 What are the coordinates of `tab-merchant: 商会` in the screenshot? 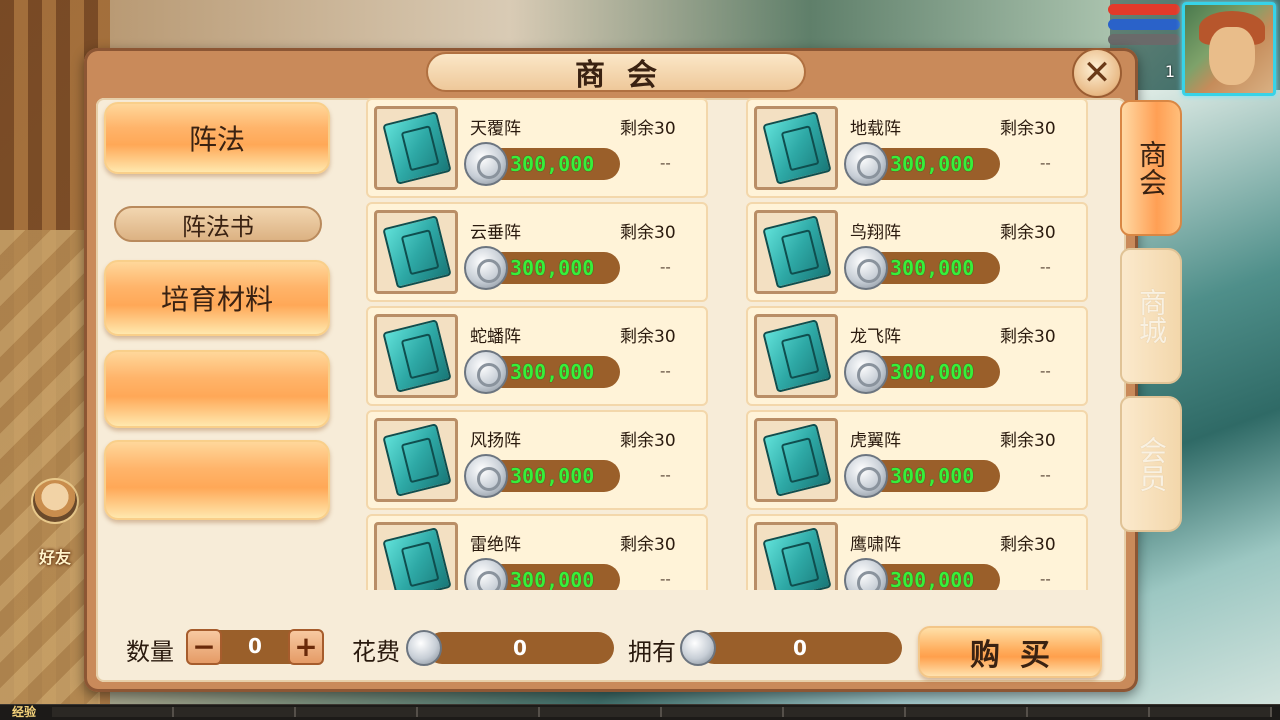 It's located at (1151, 168).